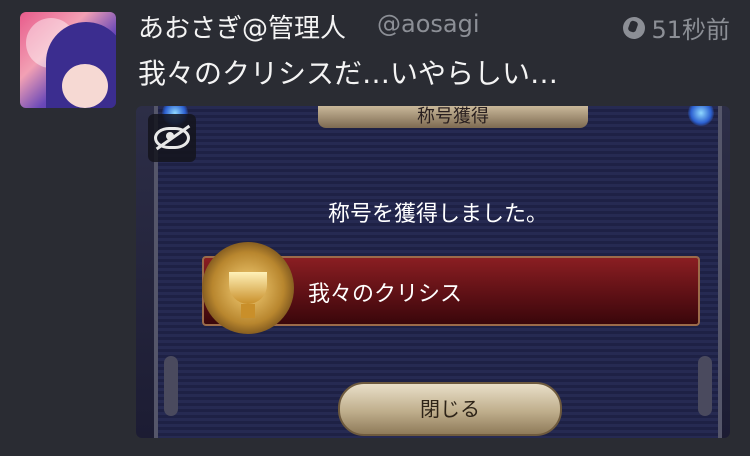 The height and width of the screenshot is (456, 750). I want to click on trophy-icon, so click(248, 288).